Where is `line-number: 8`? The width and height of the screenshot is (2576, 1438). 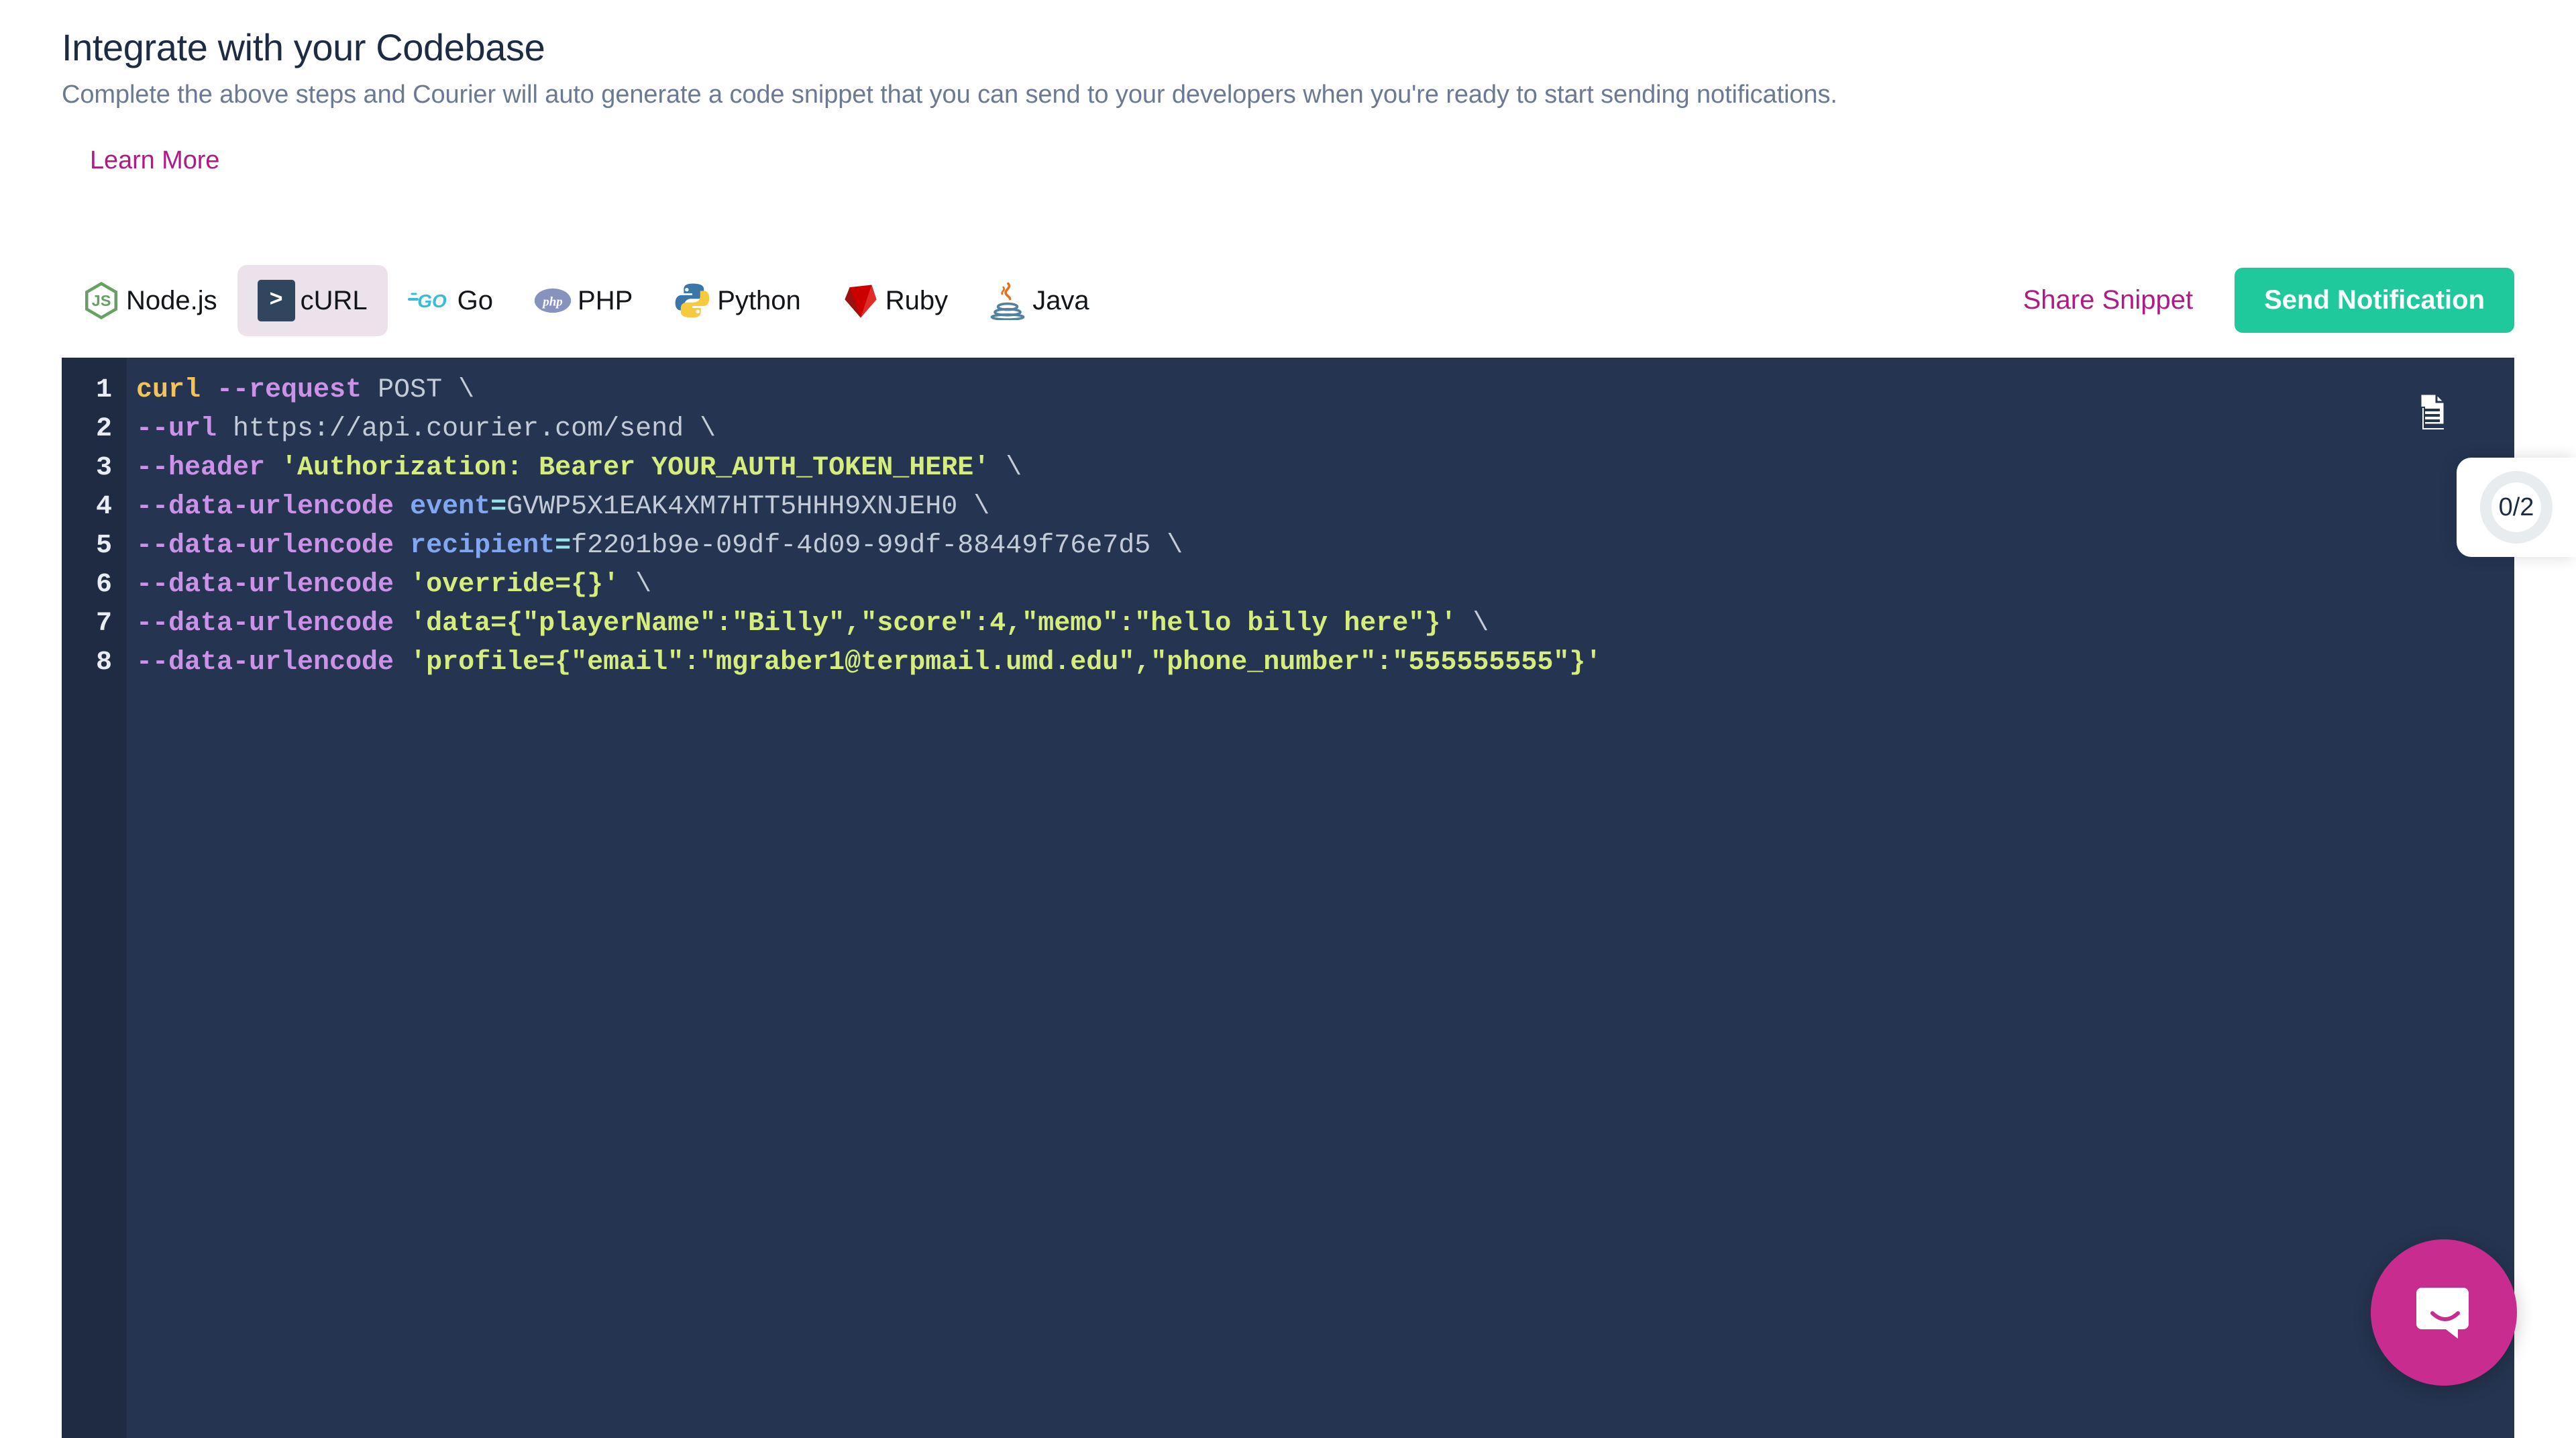 line-number: 8 is located at coordinates (103, 663).